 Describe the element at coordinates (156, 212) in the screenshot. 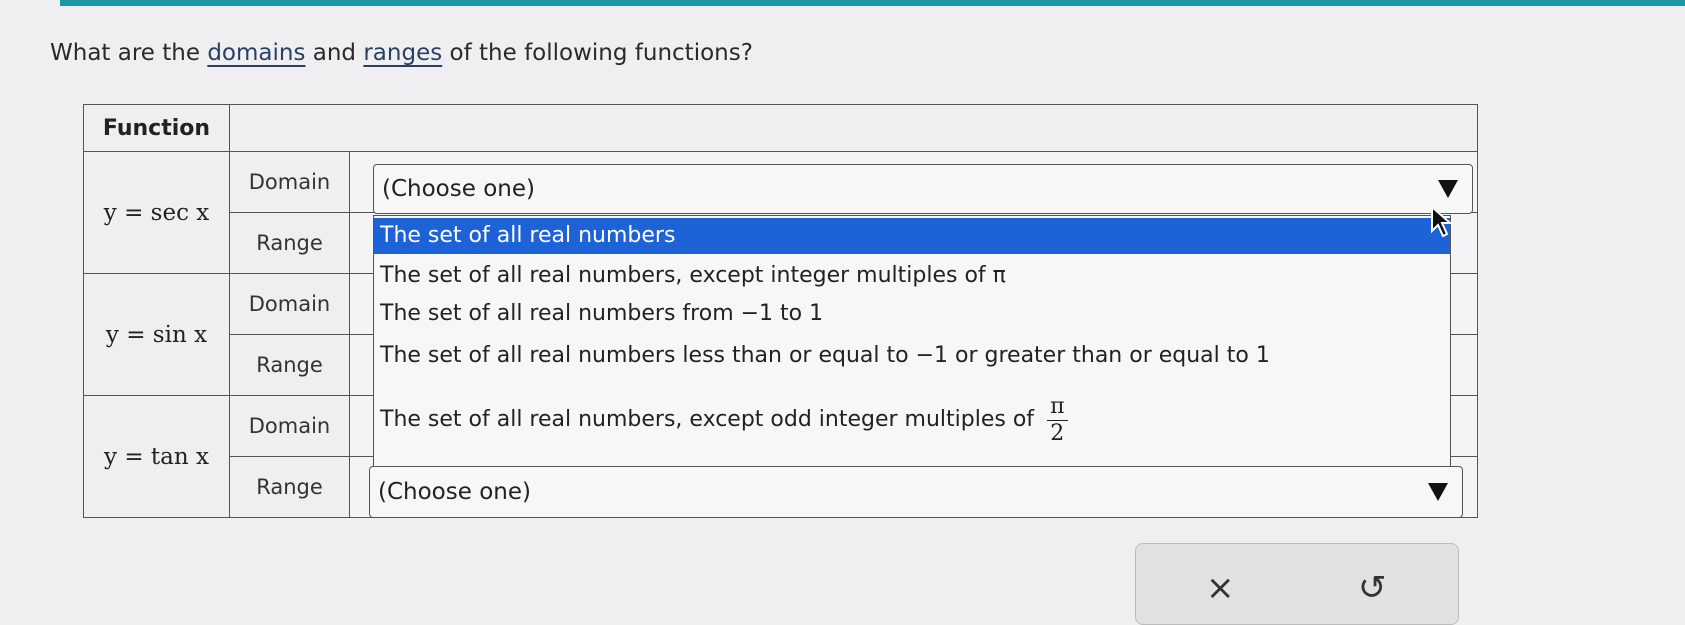

I see `function-sec: y = sec x` at that location.